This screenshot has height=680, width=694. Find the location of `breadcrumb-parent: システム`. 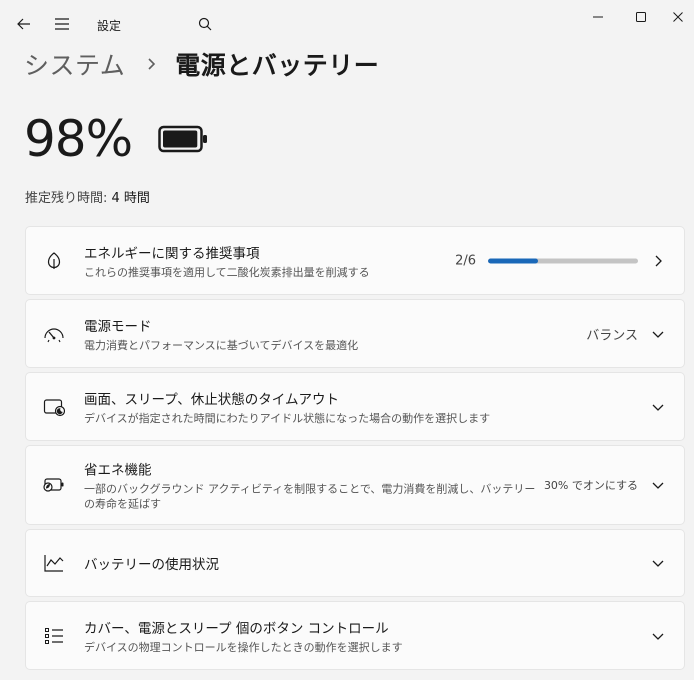

breadcrumb-parent: システム is located at coordinates (74, 64).